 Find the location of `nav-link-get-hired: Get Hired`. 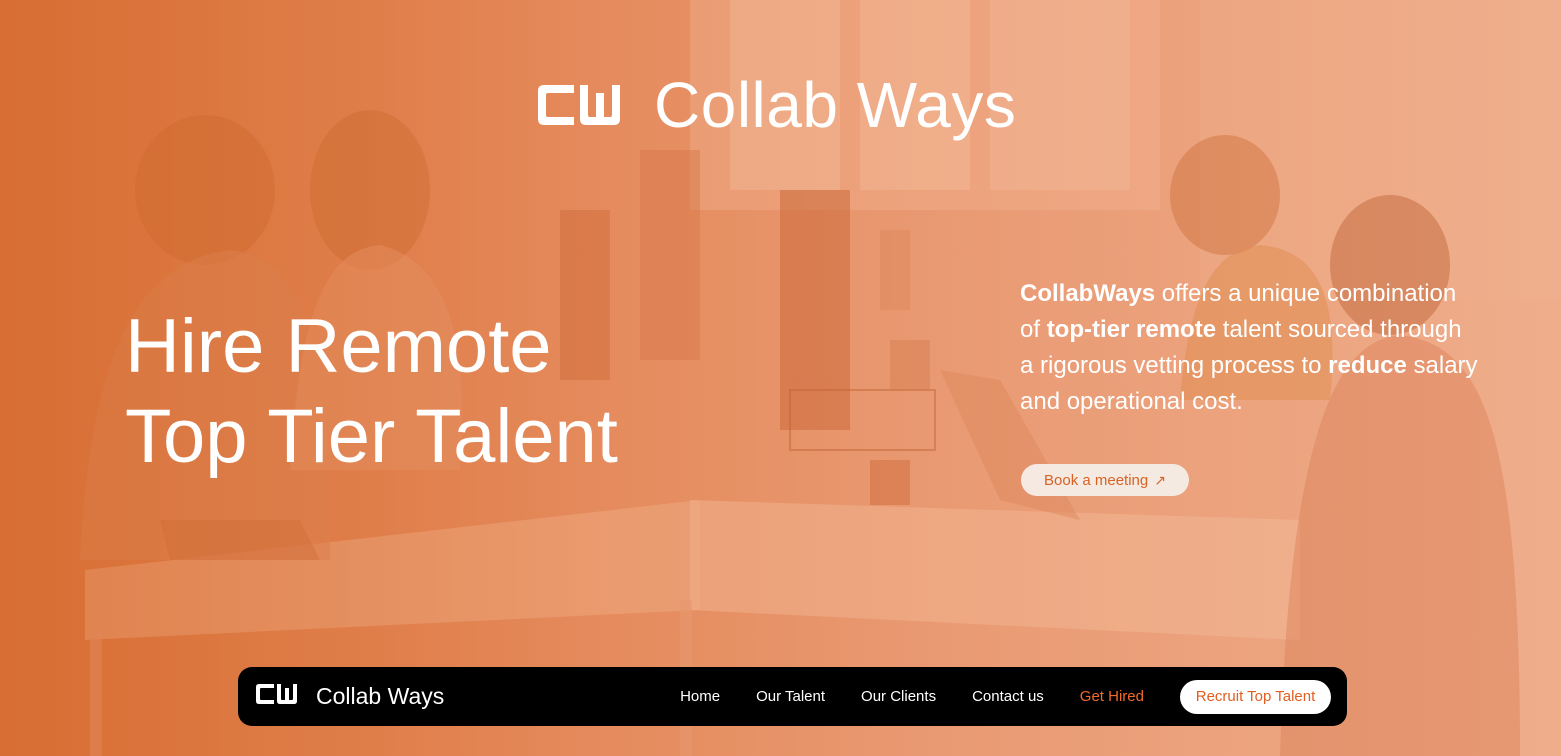

nav-link-get-hired: Get Hired is located at coordinates (1112, 696).